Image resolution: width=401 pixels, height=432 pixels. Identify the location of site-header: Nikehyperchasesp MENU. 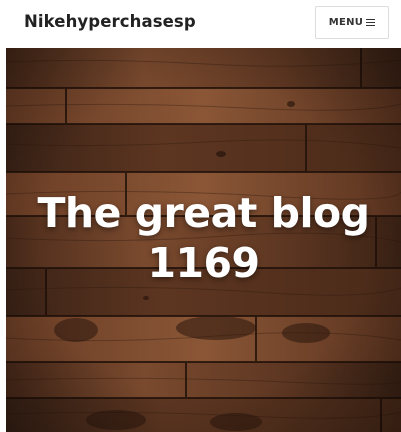
(200, 24).